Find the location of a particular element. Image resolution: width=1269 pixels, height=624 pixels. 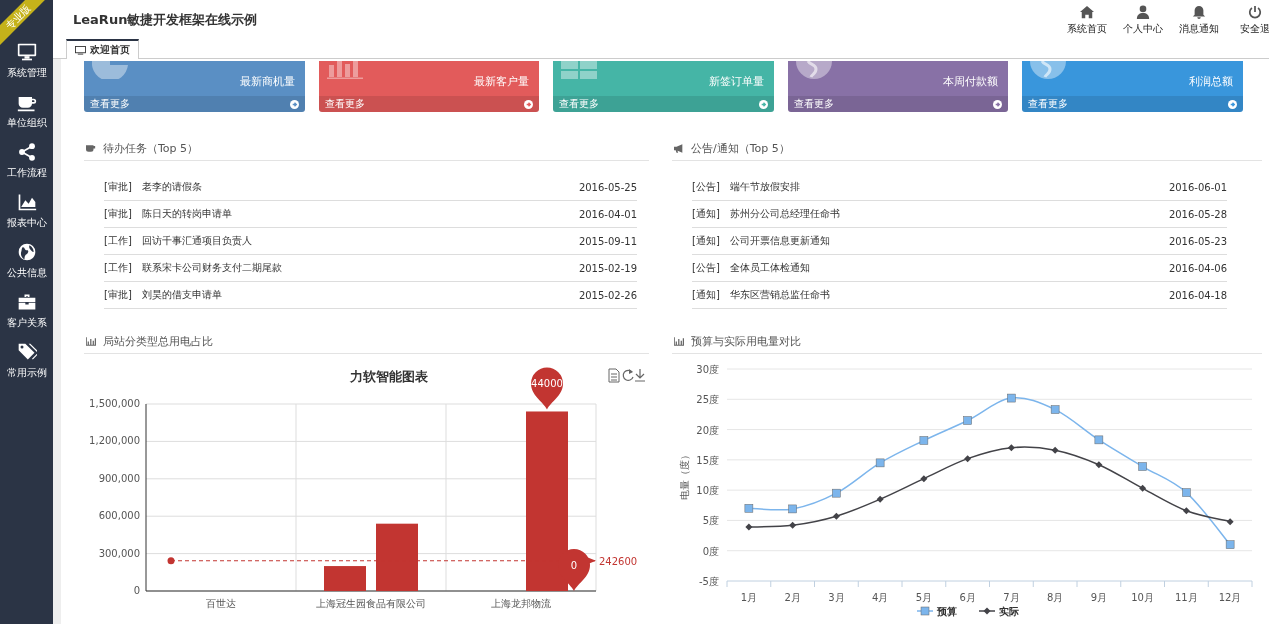

list-item: [工作] 回访千事汇通项目负责人 2015-09-11 is located at coordinates (370, 241).